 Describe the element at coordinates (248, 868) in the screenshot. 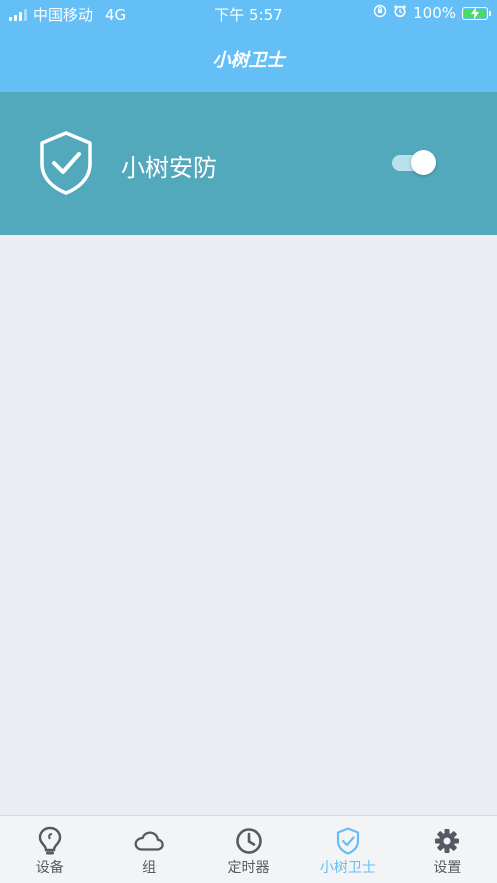

I see `tab-label: 定时器` at that location.